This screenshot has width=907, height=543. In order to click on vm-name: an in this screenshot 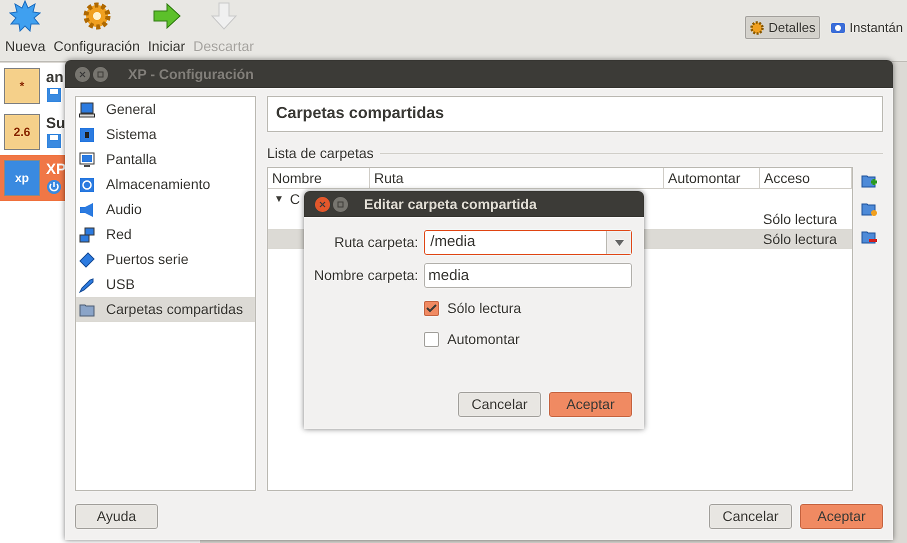, I will do `click(55, 78)`.